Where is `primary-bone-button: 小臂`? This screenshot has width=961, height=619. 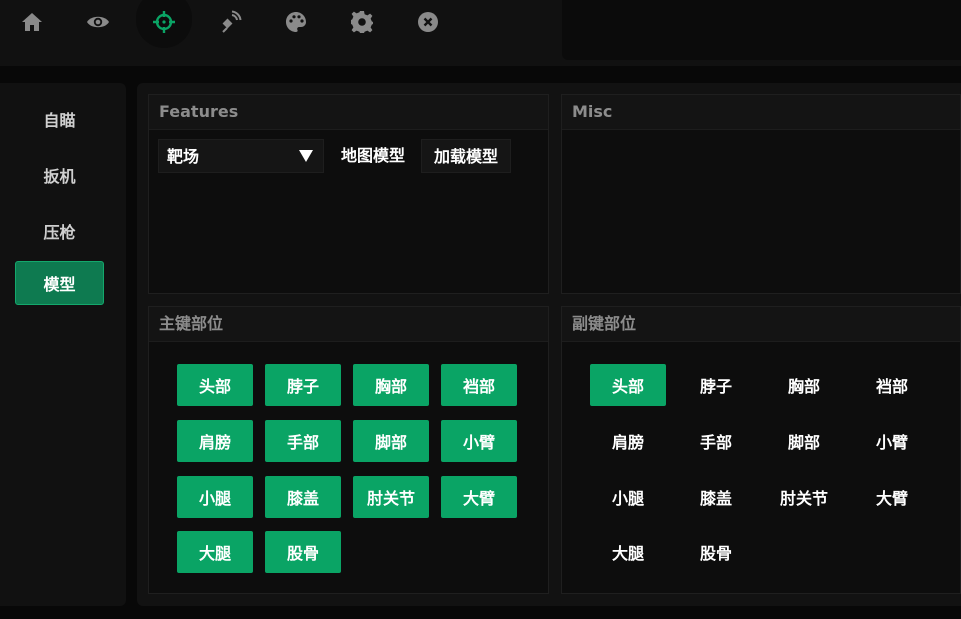 primary-bone-button: 小臂 is located at coordinates (479, 441).